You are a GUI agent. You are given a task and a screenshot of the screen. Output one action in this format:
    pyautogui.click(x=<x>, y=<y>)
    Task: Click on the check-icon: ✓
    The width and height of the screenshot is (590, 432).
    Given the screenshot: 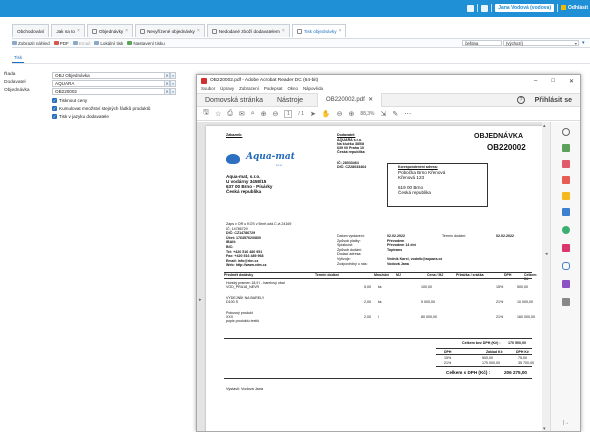 What is the action you would take?
    pyautogui.click(x=54, y=108)
    